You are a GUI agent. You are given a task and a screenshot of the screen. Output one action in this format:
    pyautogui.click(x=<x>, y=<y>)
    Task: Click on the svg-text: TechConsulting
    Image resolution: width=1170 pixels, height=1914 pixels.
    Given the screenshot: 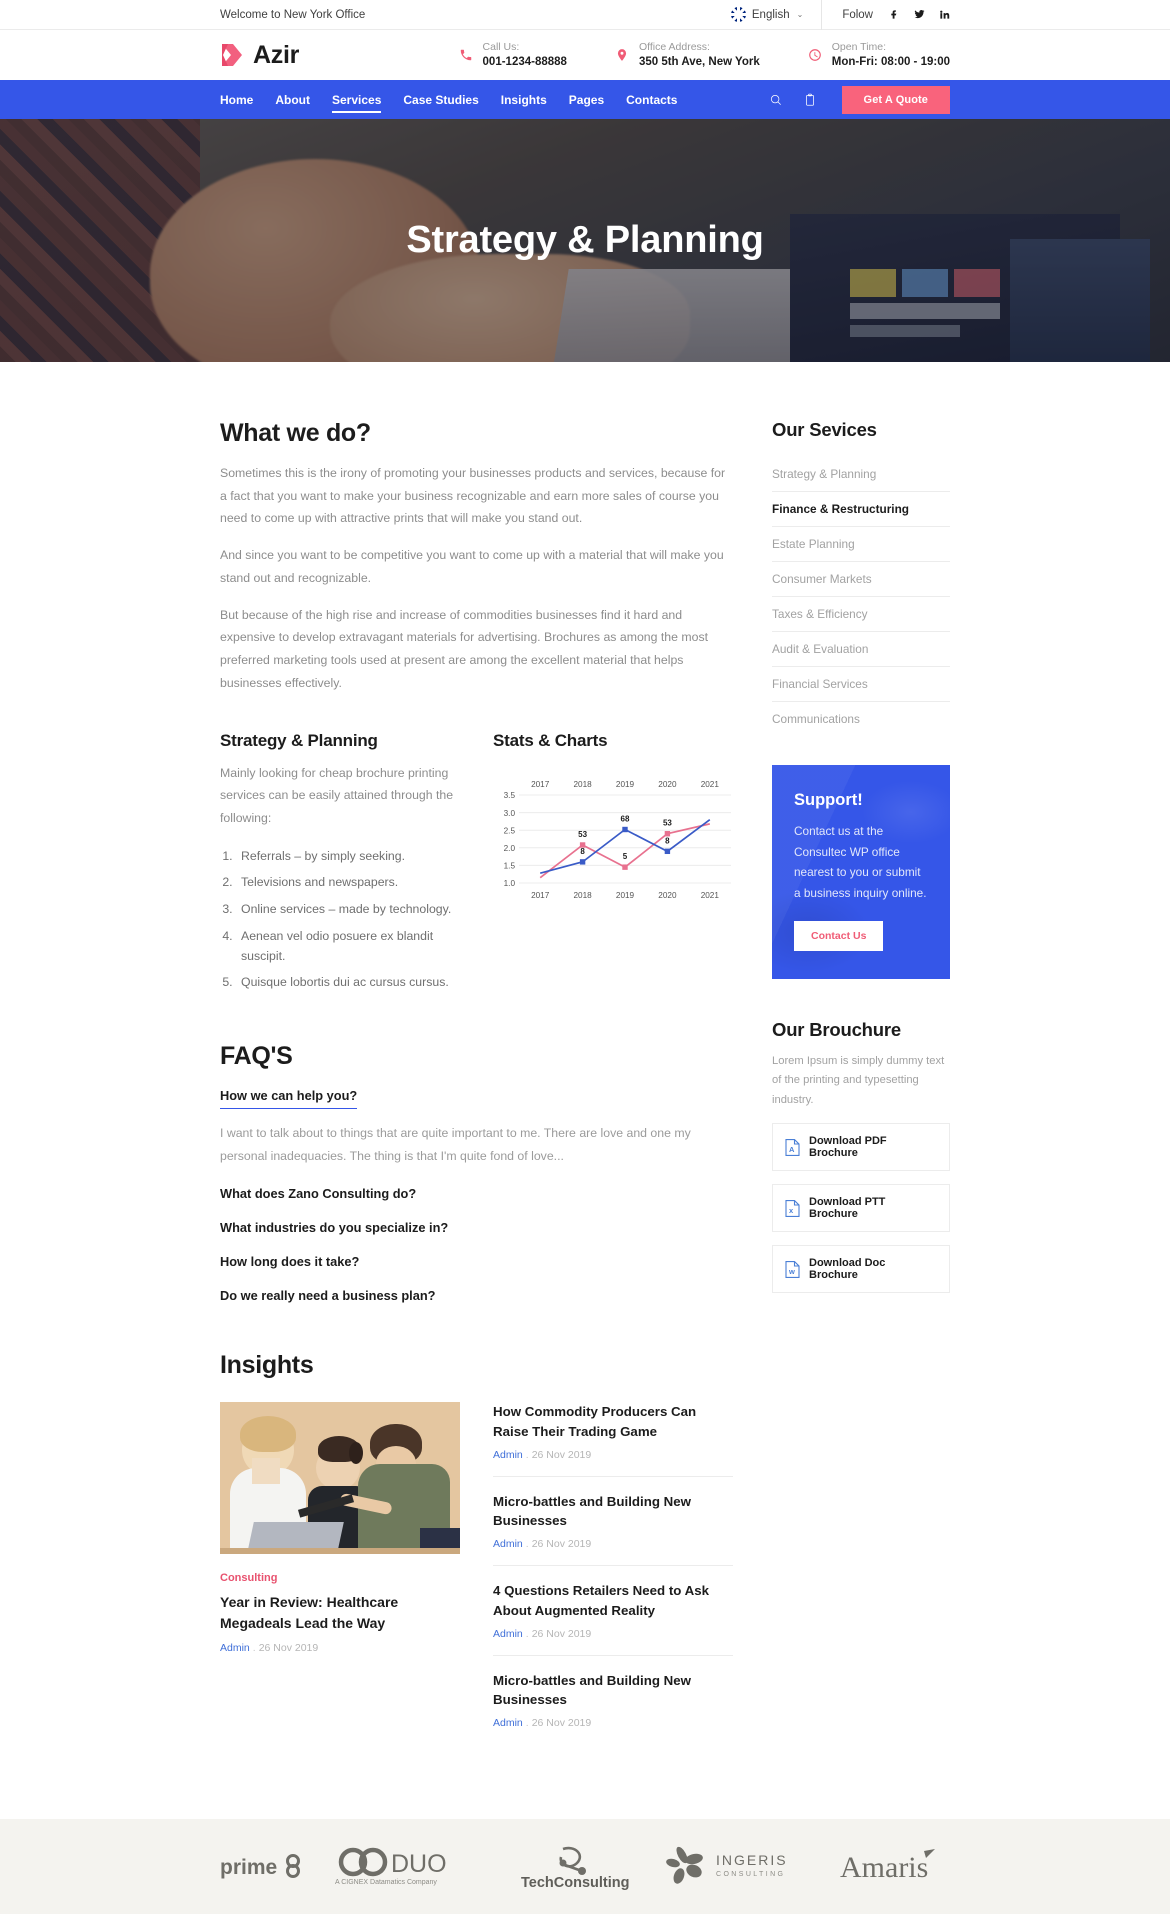 What is the action you would take?
    pyautogui.click(x=575, y=1883)
    